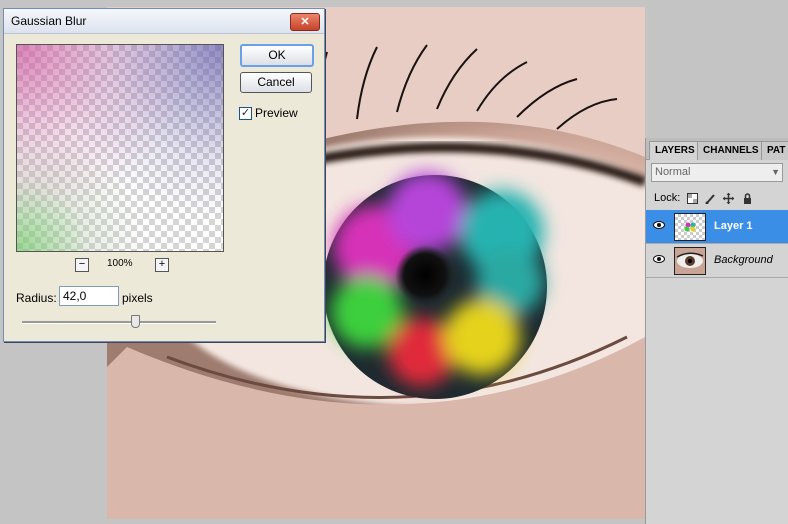 The width and height of the screenshot is (788, 524). I want to click on zoom-in-button: +, so click(162, 265).